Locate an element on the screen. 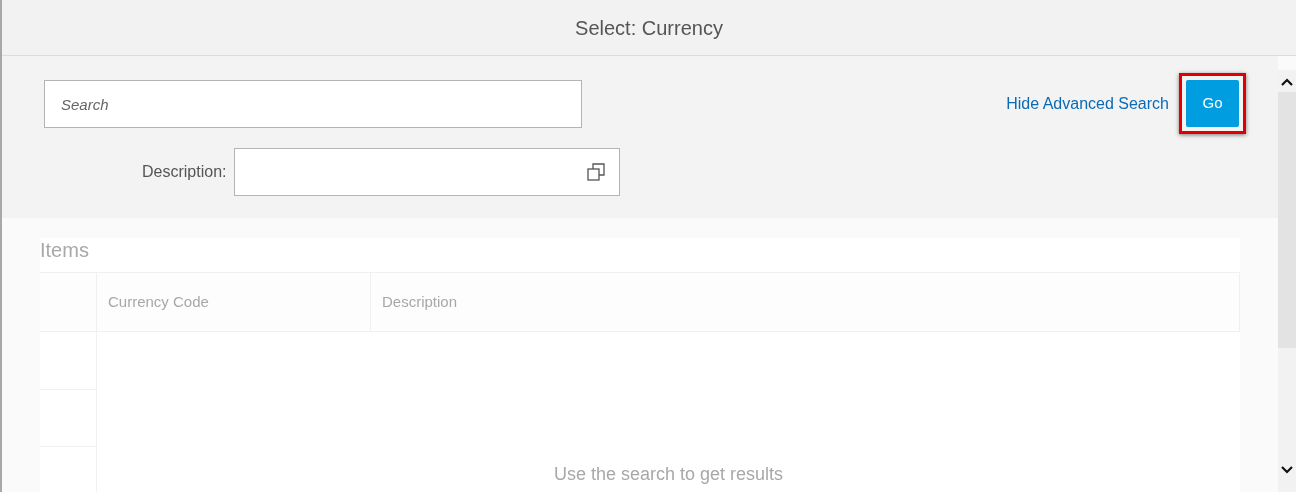 This screenshot has height=492, width=1296. empty-message: Use the search to get results is located at coordinates (668, 474).